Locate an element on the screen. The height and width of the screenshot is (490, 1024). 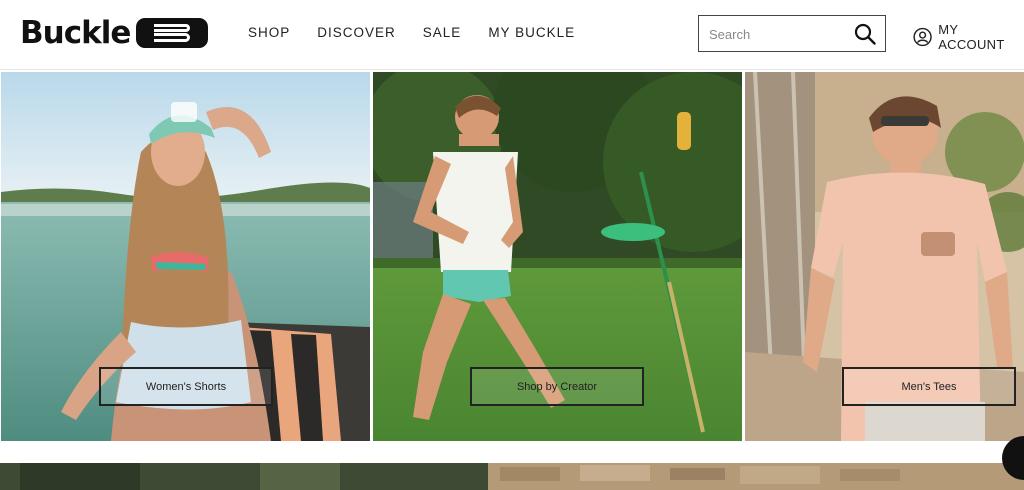
account-label: MY ACCOUNT is located at coordinates (971, 37).